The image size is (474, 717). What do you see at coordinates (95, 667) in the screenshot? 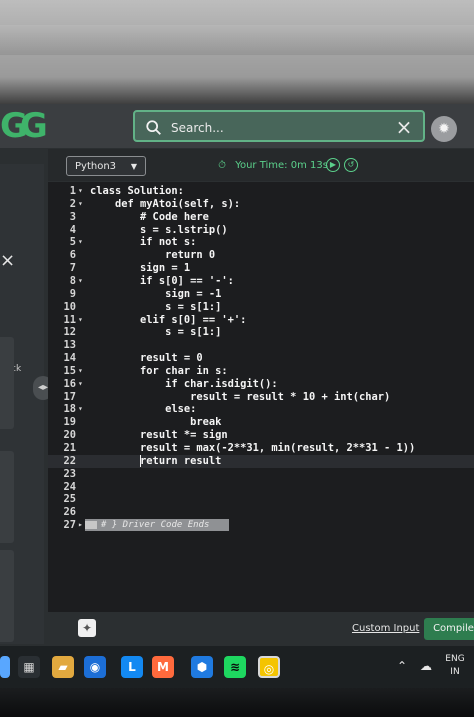
I see `edge-browser-icon: ◉` at bounding box center [95, 667].